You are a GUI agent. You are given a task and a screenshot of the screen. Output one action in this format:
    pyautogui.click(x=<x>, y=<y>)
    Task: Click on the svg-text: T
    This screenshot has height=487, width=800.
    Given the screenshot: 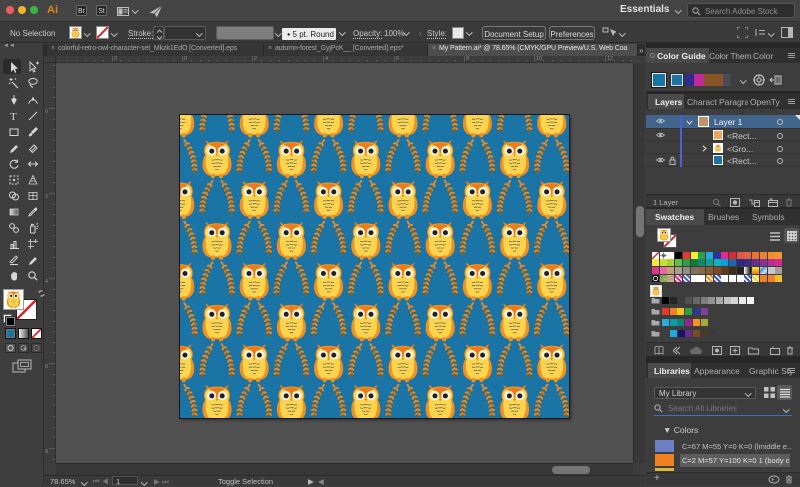 What is the action you would take?
    pyautogui.click(x=13, y=116)
    